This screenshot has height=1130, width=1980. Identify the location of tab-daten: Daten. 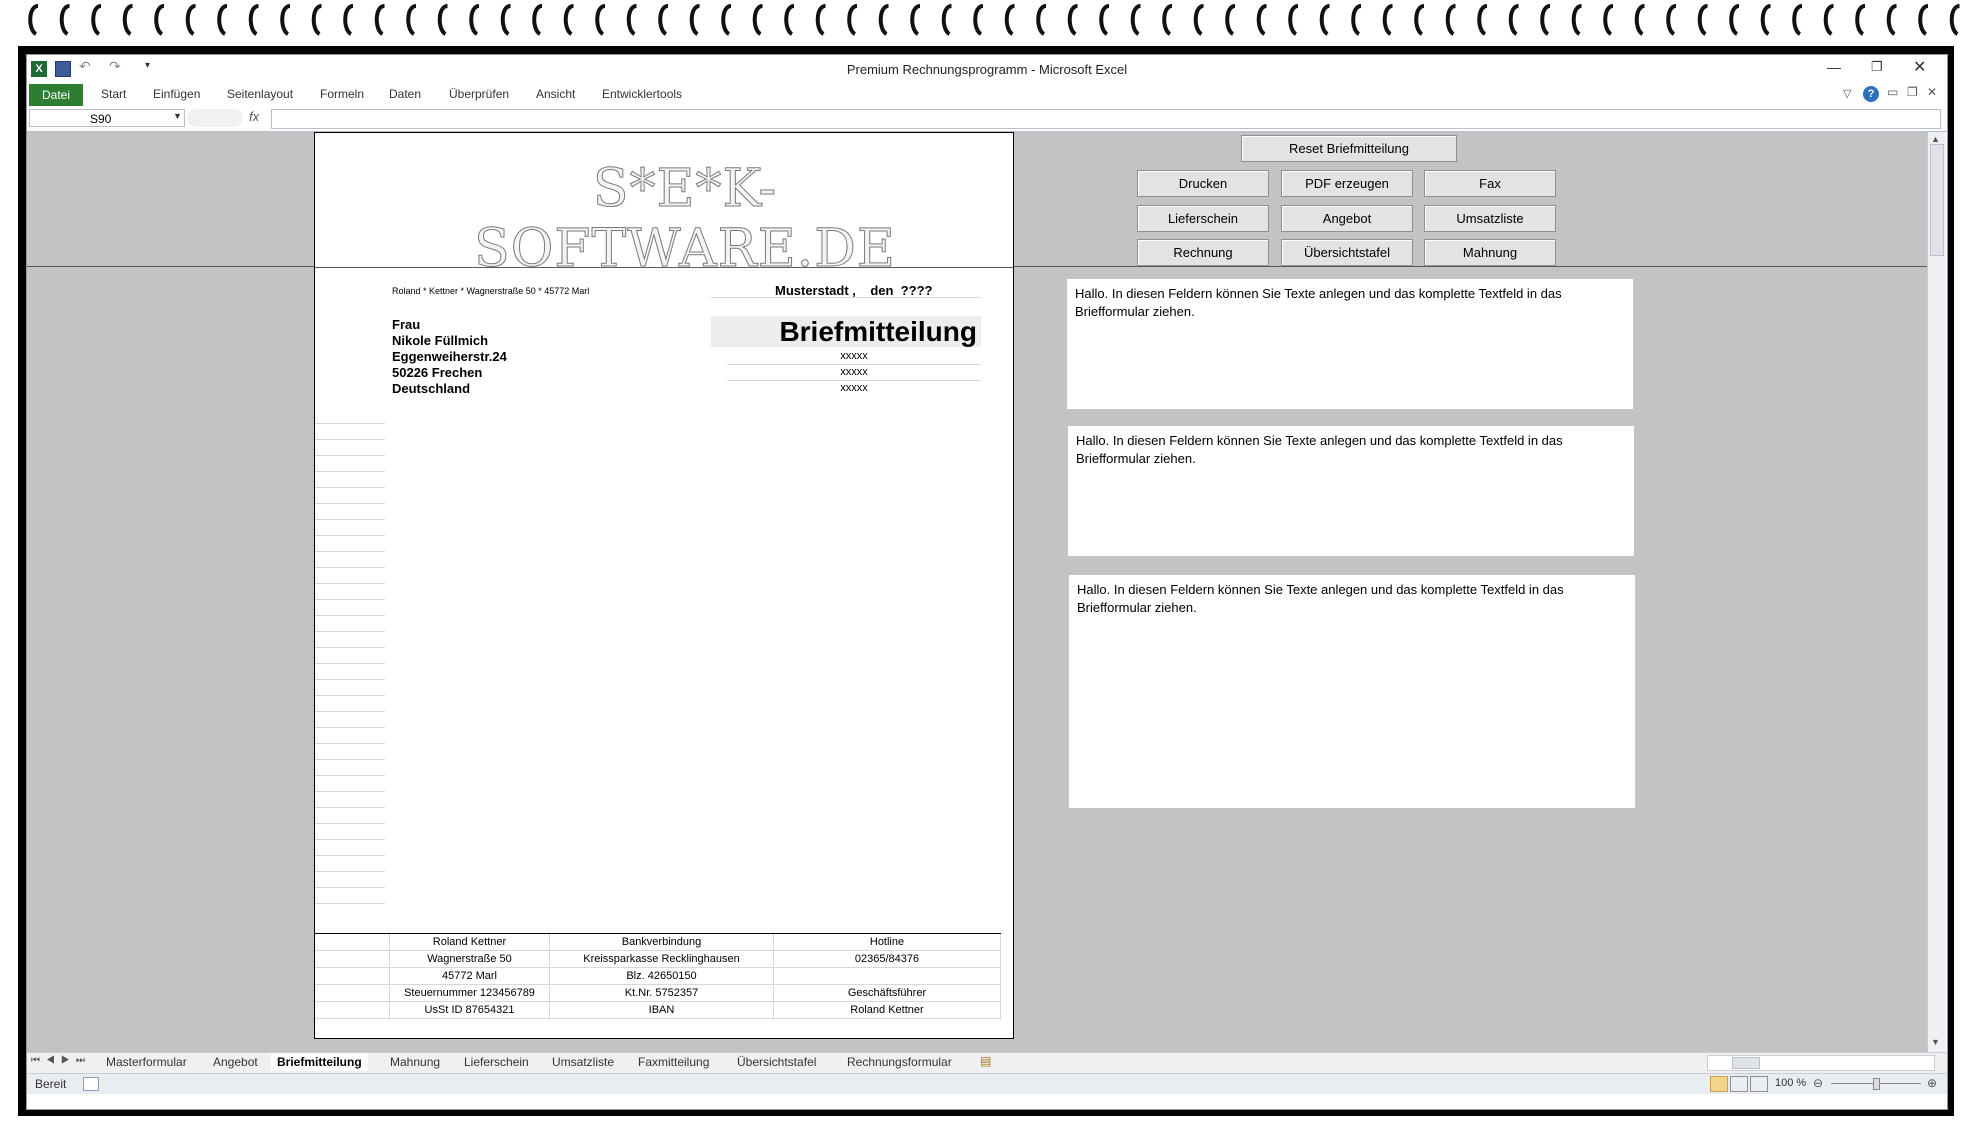
(405, 94).